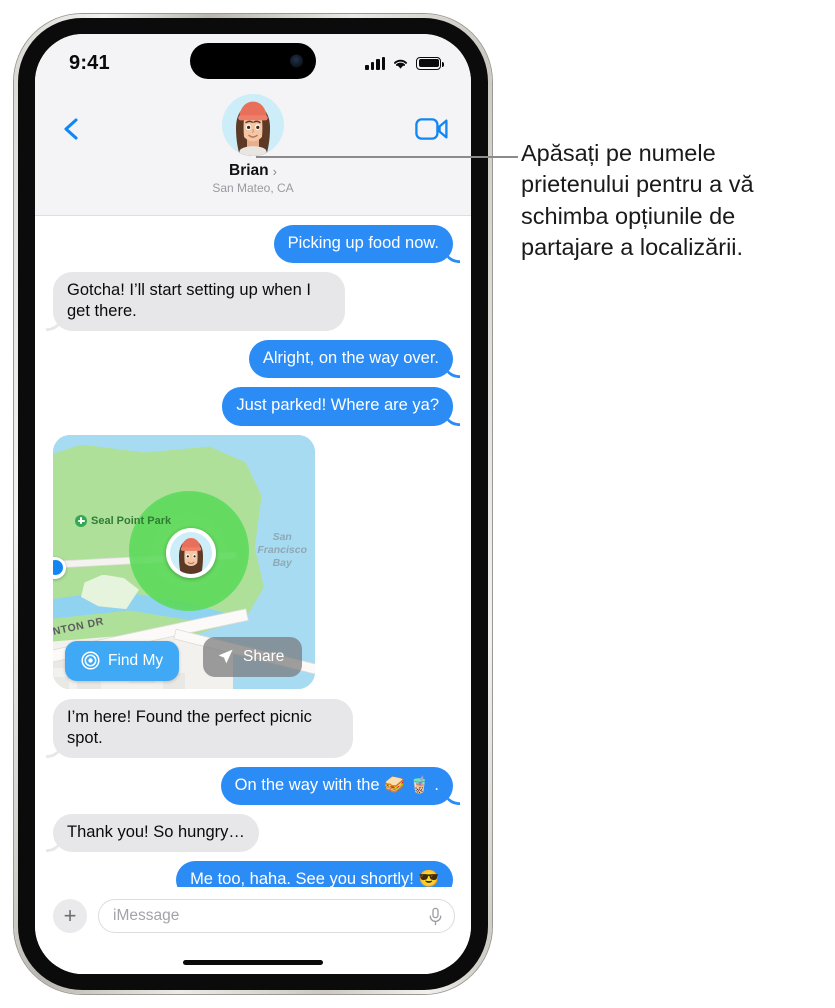 The image size is (835, 1008). Describe the element at coordinates (276, 916) in the screenshot. I see `message-input-field: iMessage` at that location.